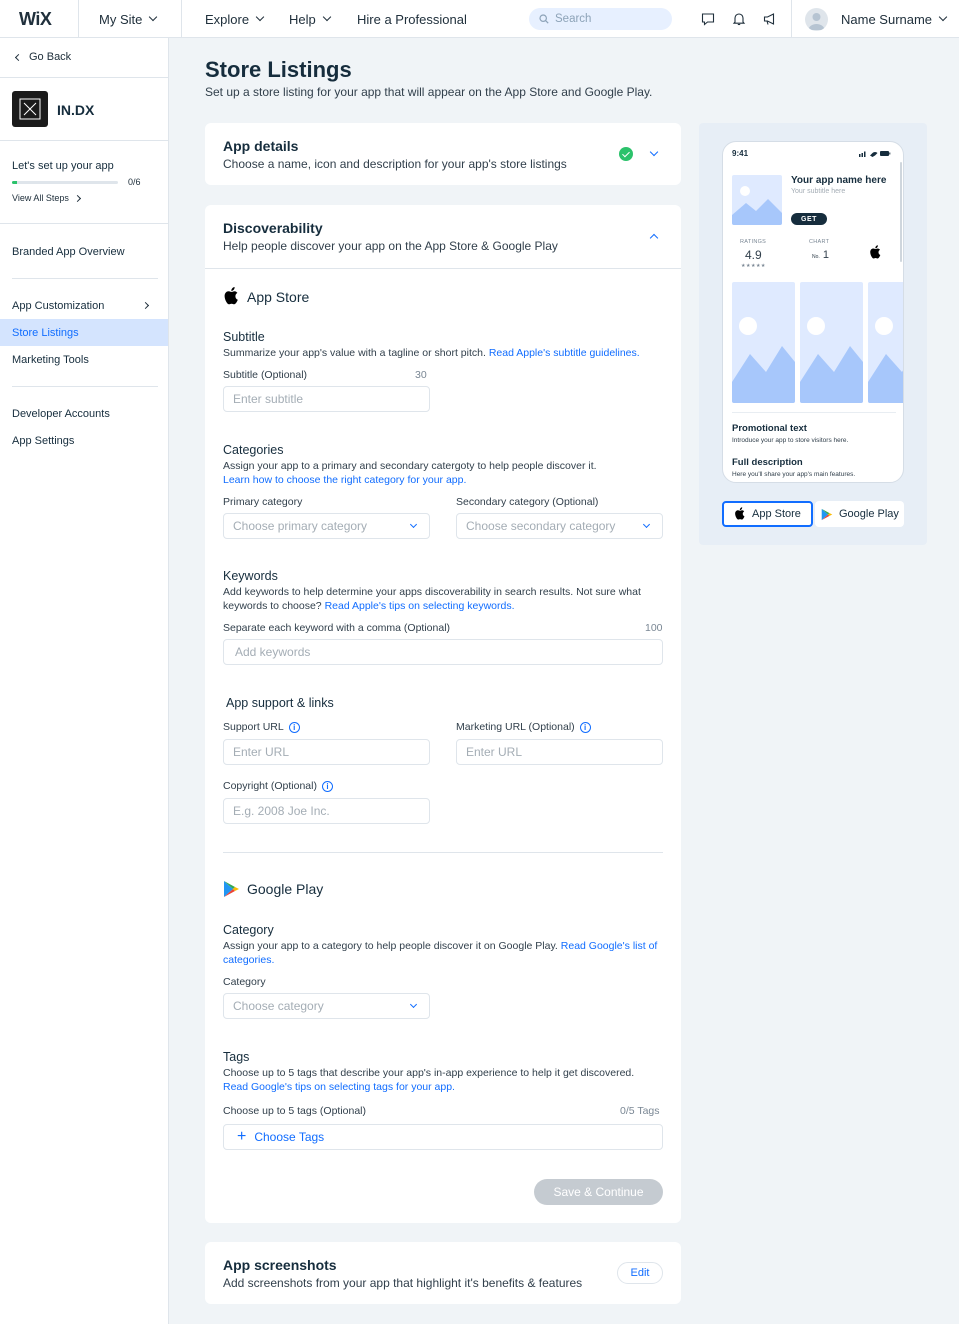 Image resolution: width=959 pixels, height=1324 pixels. What do you see at coordinates (250, 576) in the screenshot?
I see `keywords-section-title: Keywords` at bounding box center [250, 576].